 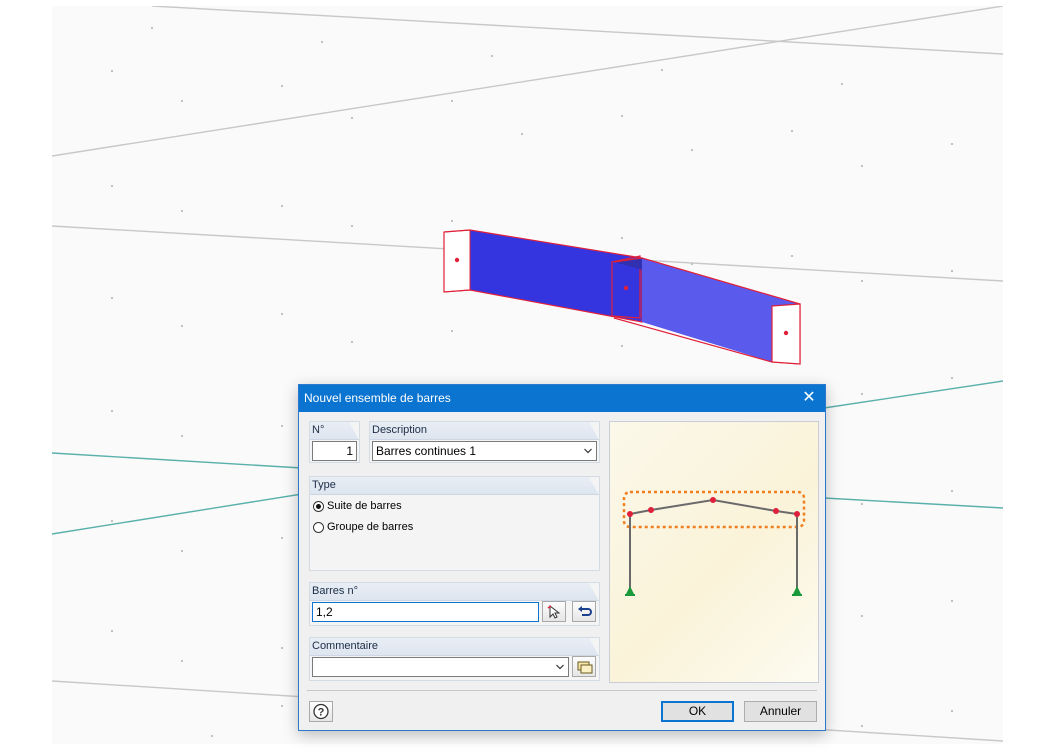 What do you see at coordinates (562, 690) in the screenshot?
I see `footer-separator` at bounding box center [562, 690].